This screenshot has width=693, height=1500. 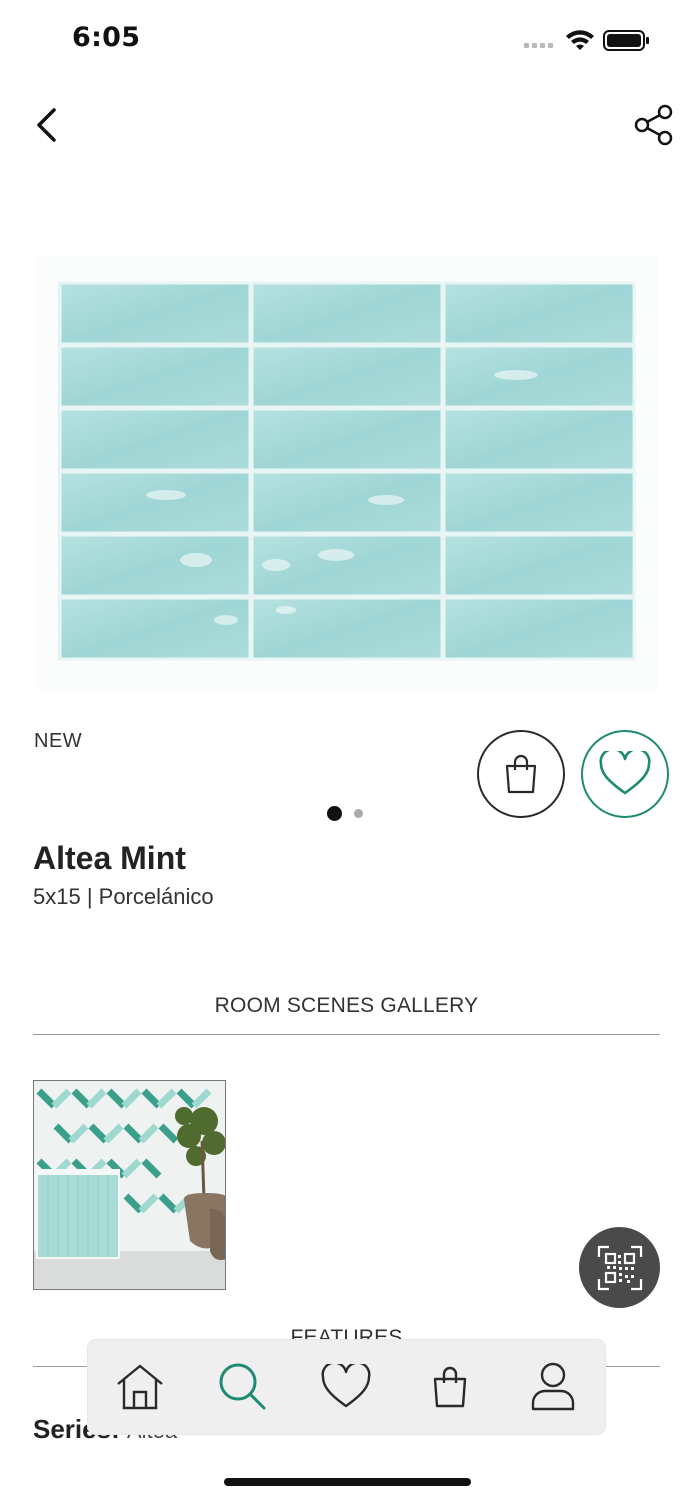 What do you see at coordinates (334, 813) in the screenshot?
I see `carousel-dot-active` at bounding box center [334, 813].